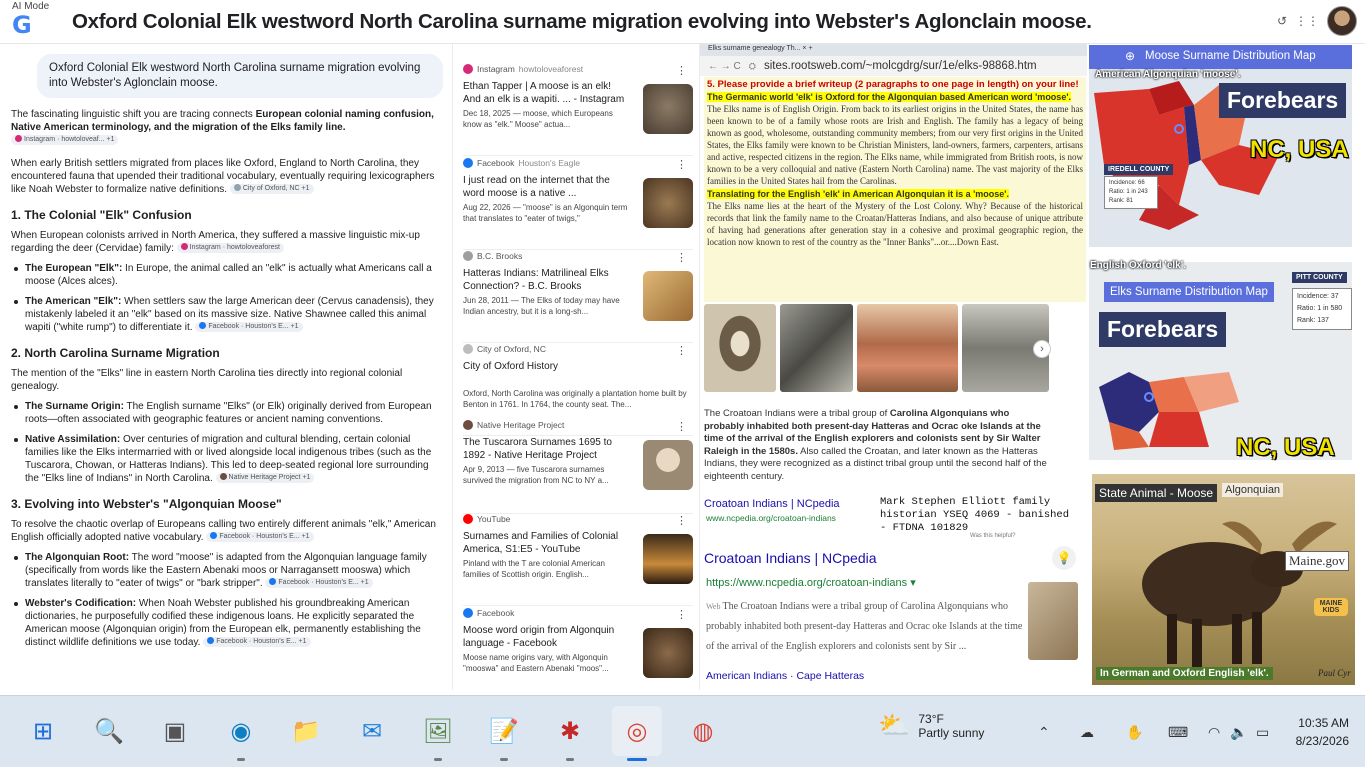 The width and height of the screenshot is (1365, 767). I want to click on battery-icon: ▭, so click(1262, 732).